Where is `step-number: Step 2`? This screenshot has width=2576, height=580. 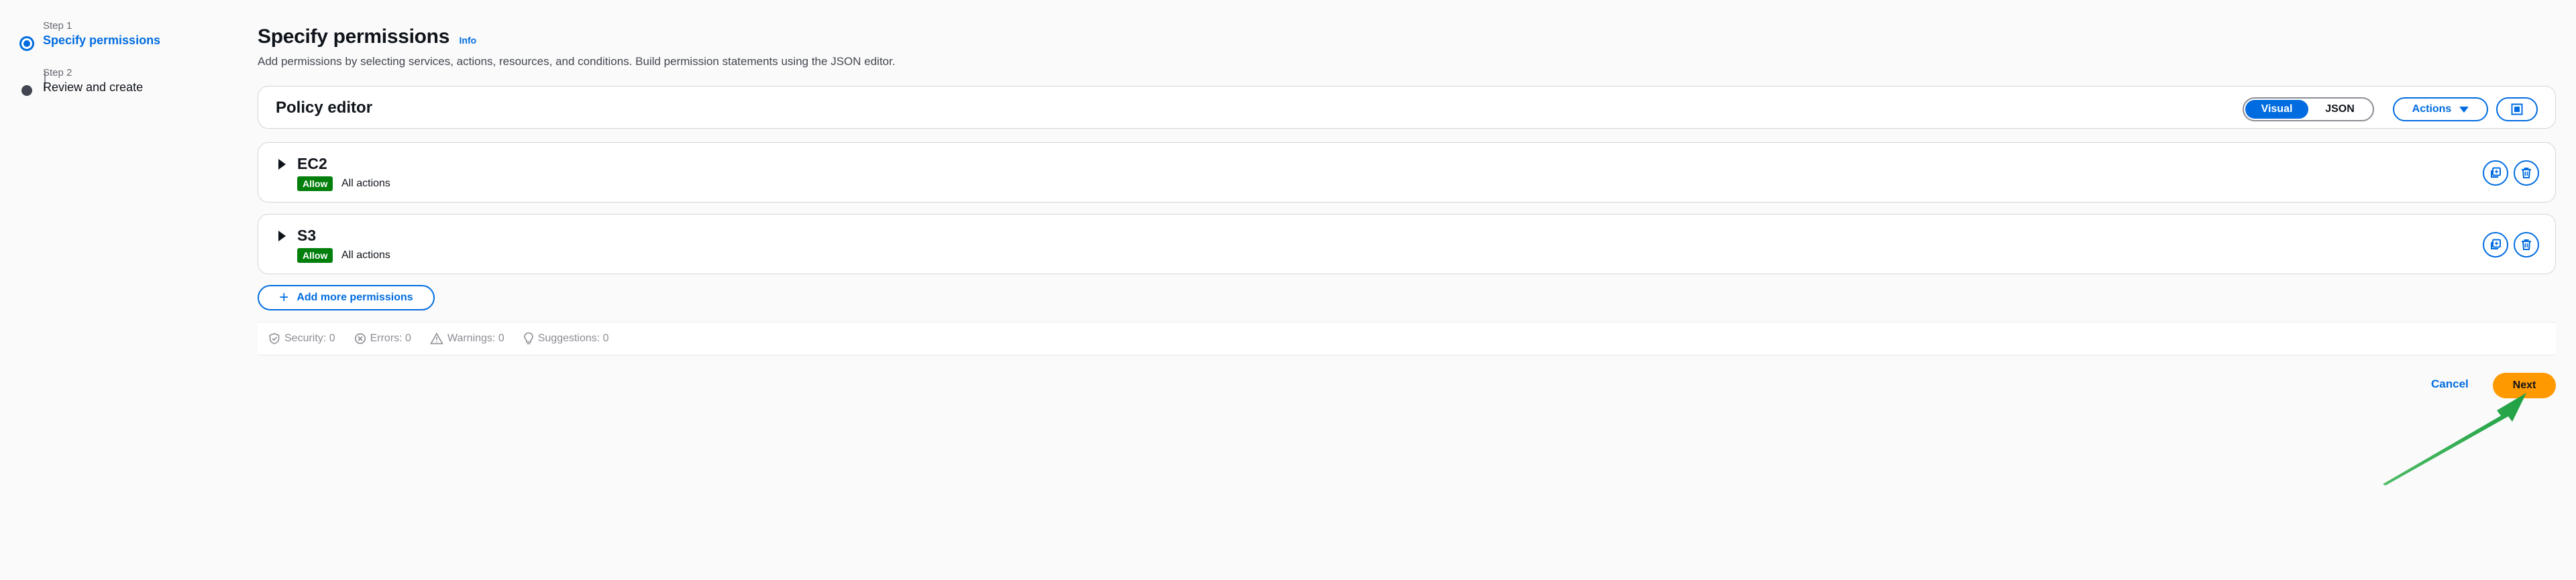
step-number: Step 2 is located at coordinates (57, 72).